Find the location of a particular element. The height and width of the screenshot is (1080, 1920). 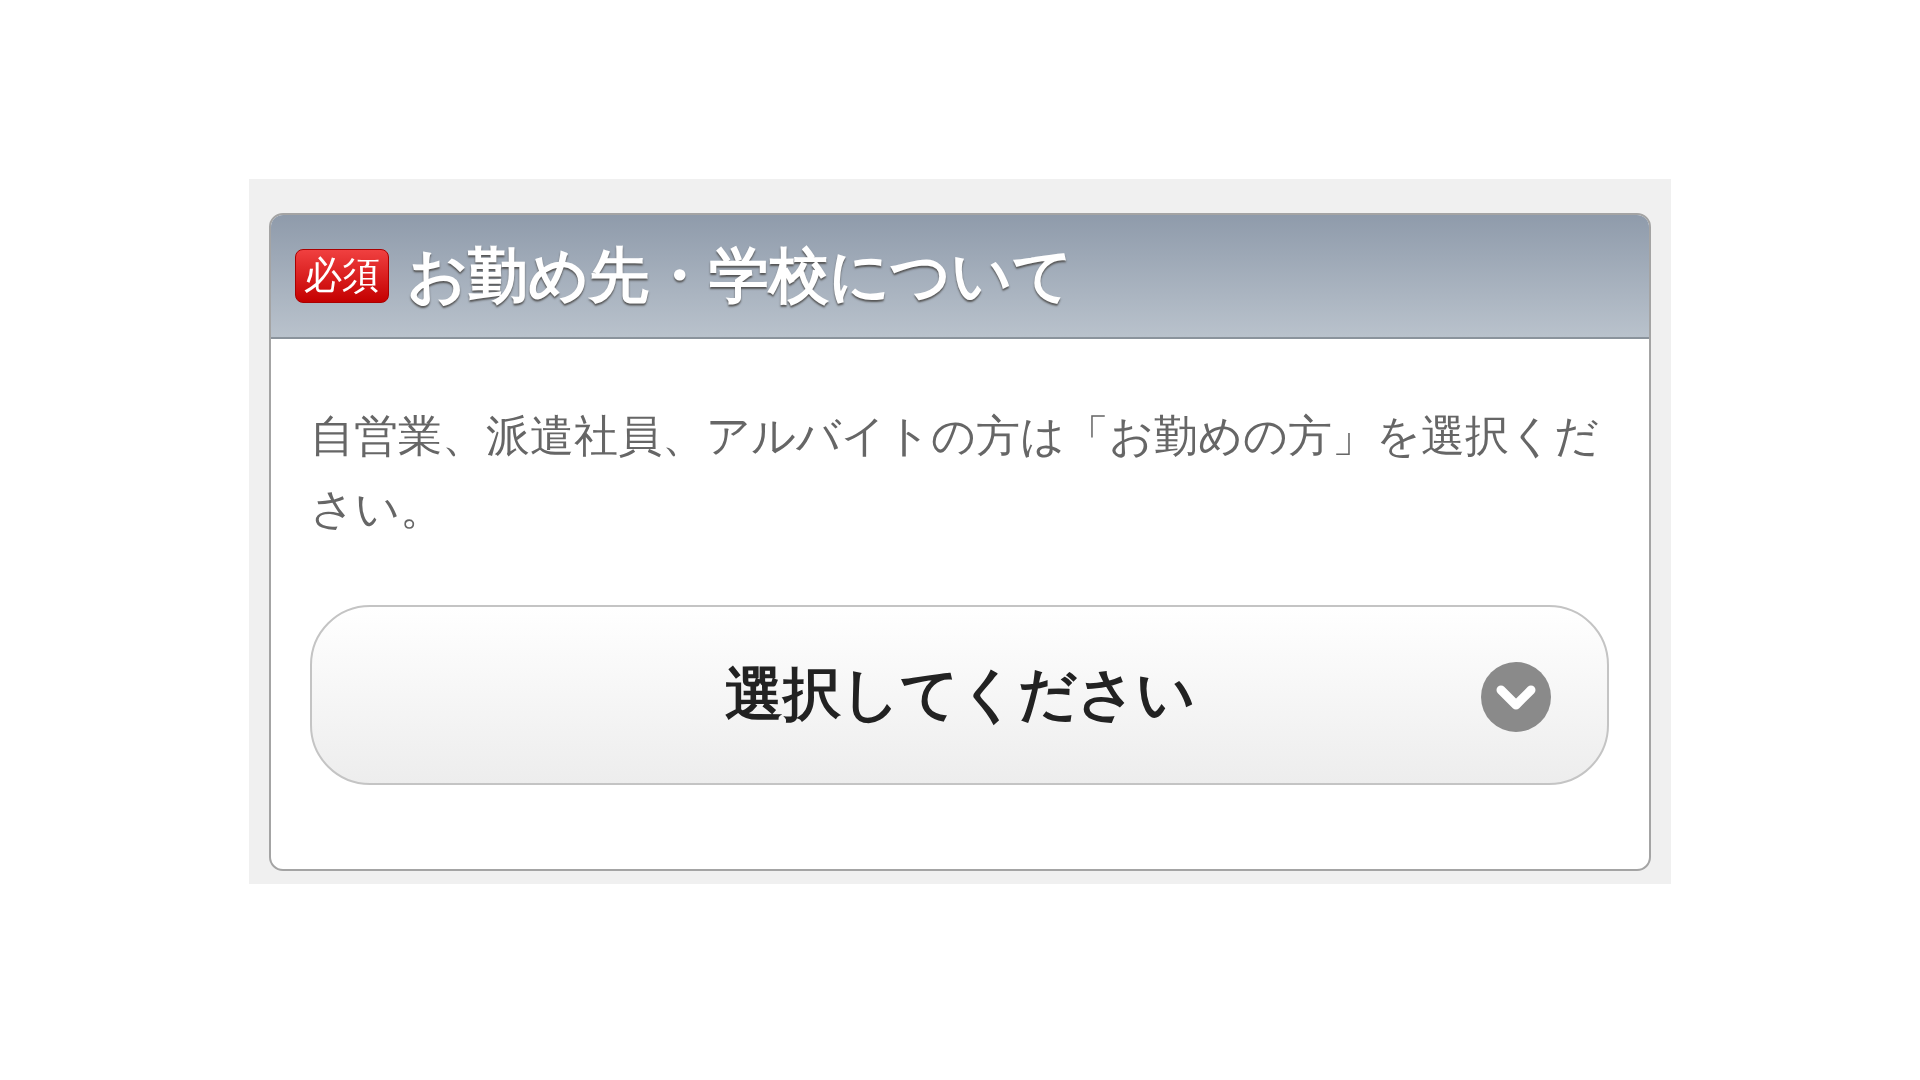

description-text: 自営業、派遣社員、アルバイトの方は「お勤めの方」を選択ください。 is located at coordinates (955, 472).